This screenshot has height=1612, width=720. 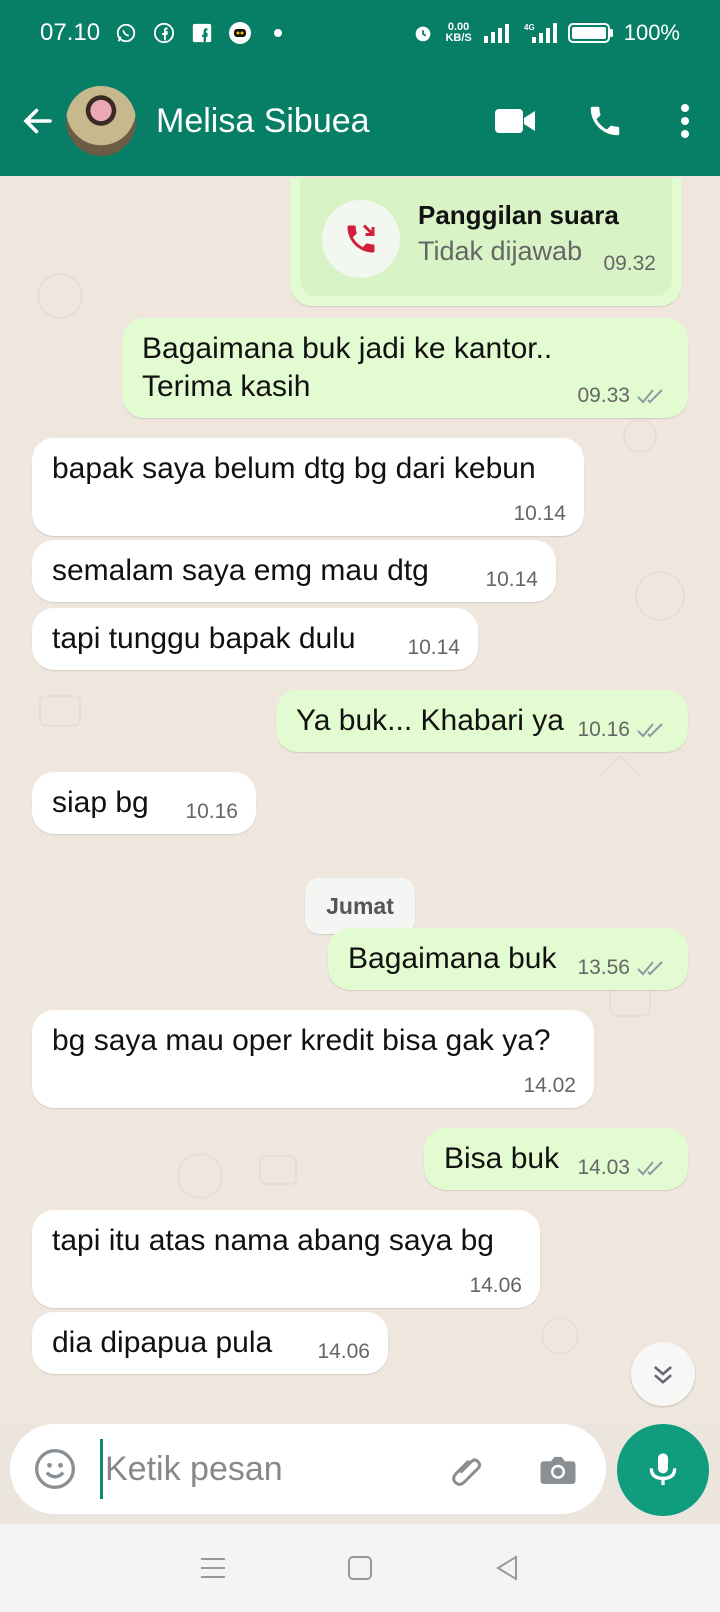 I want to click on voice-message-button, so click(x=663, y=1470).